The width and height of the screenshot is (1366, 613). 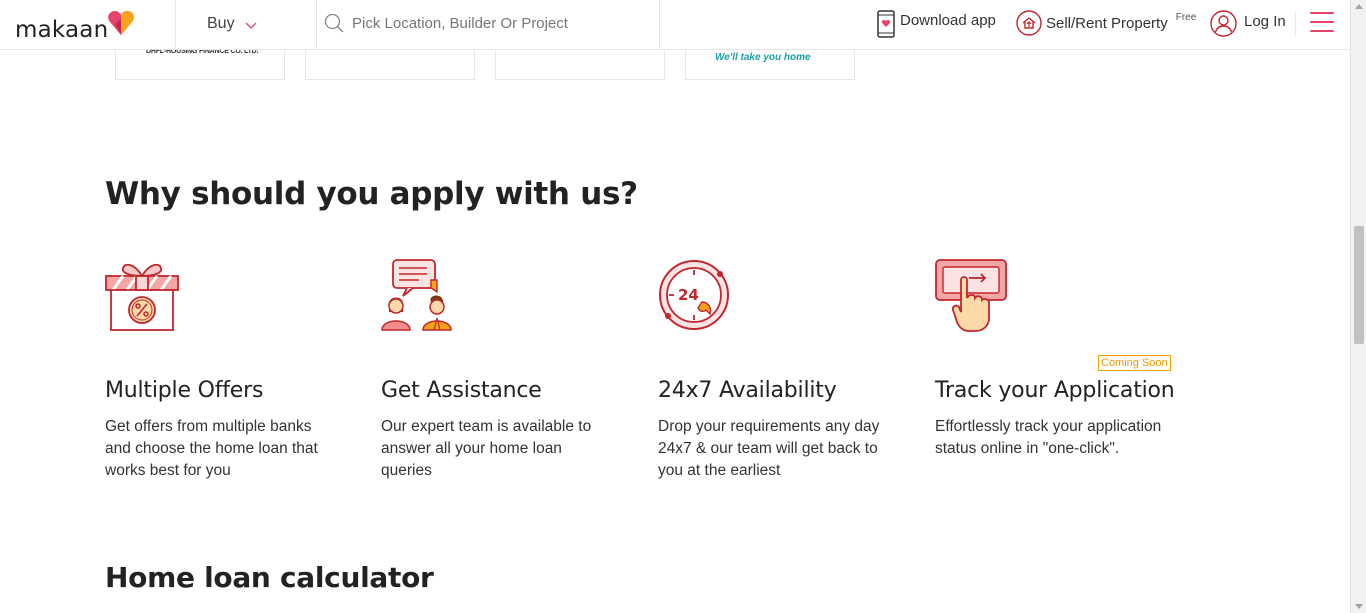 I want to click on login-label: Log In, so click(x=1265, y=21).